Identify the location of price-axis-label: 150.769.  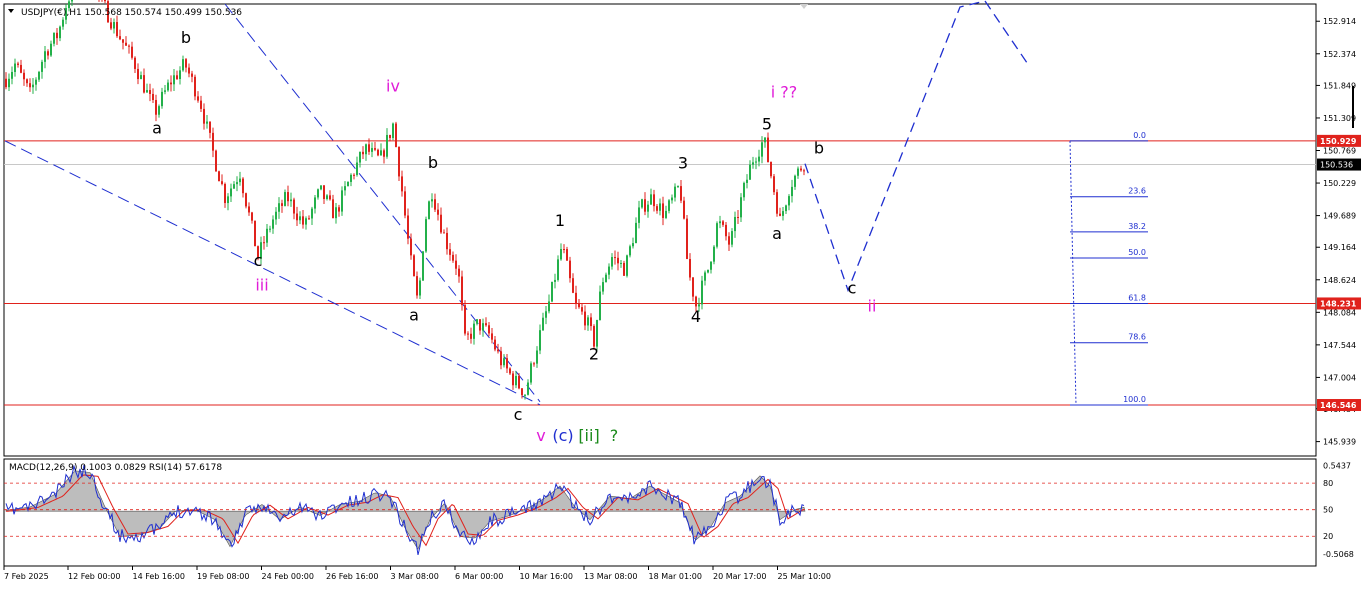
(1339, 151).